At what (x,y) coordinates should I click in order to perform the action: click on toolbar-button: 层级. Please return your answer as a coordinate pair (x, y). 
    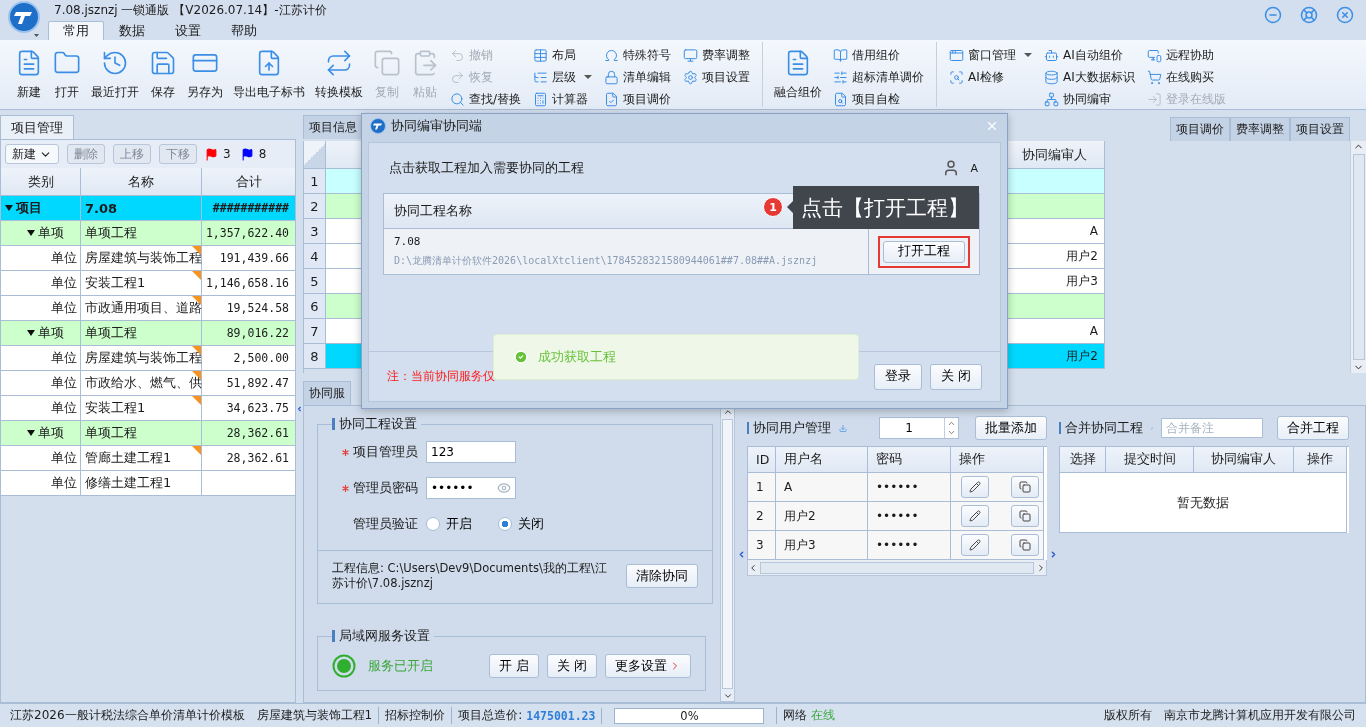
    Looking at the image, I should click on (563, 77).